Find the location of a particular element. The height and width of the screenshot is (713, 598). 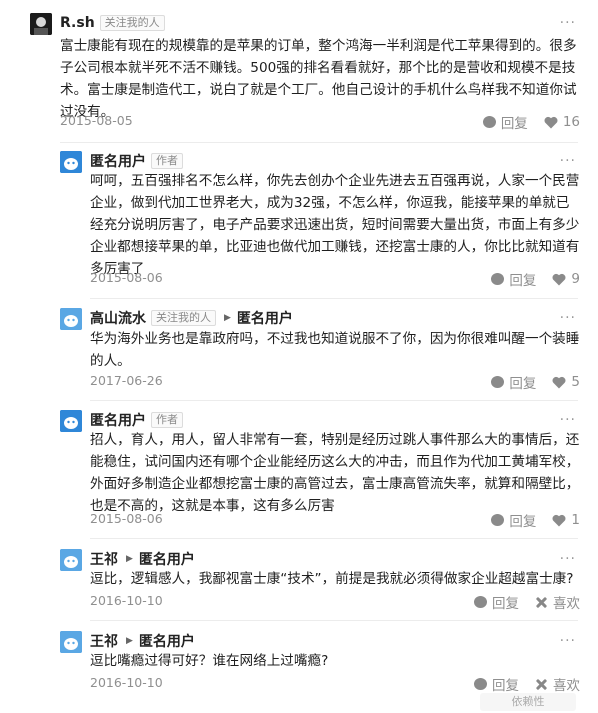

like-button: 16 is located at coordinates (562, 122).